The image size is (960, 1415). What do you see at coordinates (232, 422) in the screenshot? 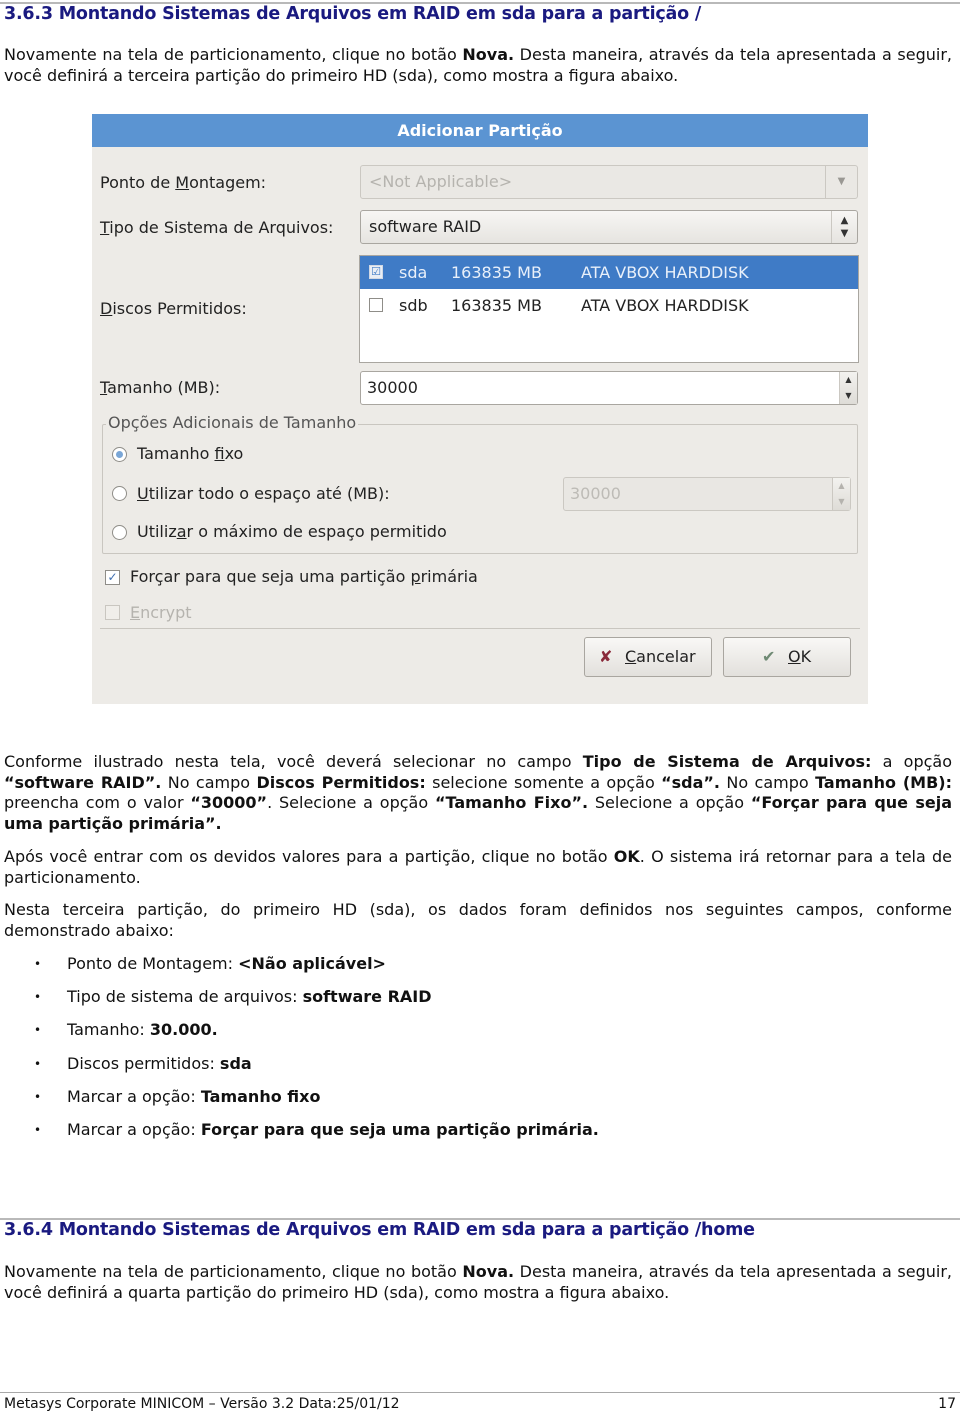
I see `size-options-legend: Opções Adicionais de Tamanho` at bounding box center [232, 422].